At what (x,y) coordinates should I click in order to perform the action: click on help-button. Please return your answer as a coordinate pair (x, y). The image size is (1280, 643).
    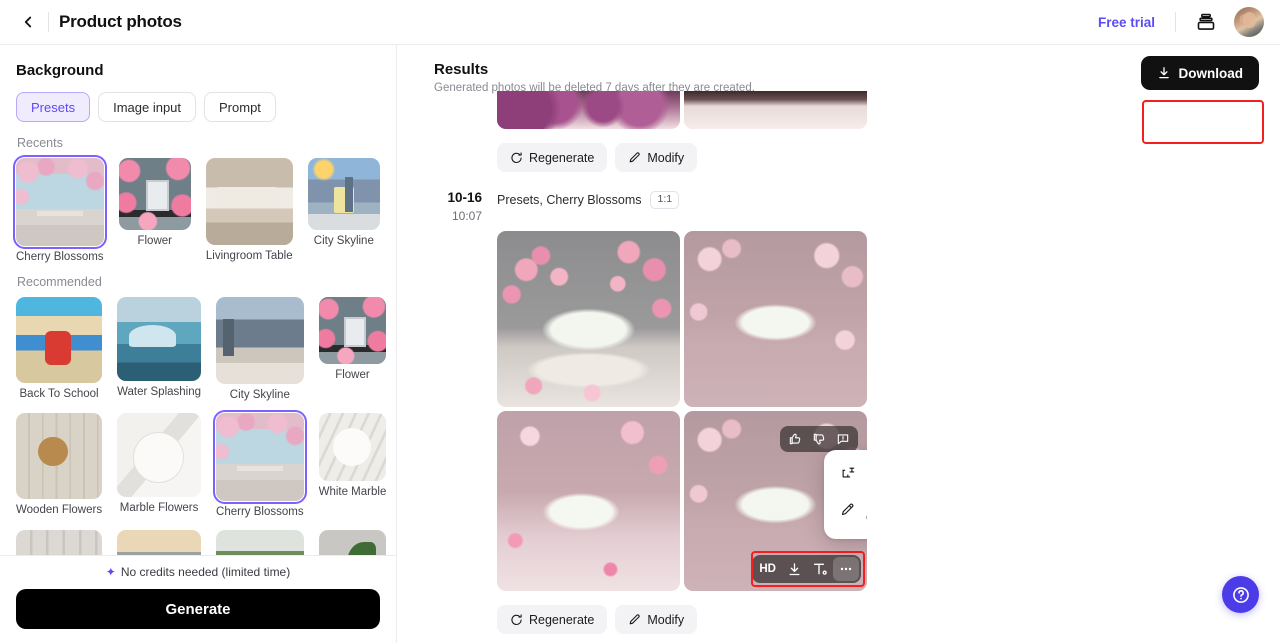
    Looking at the image, I should click on (1240, 594).